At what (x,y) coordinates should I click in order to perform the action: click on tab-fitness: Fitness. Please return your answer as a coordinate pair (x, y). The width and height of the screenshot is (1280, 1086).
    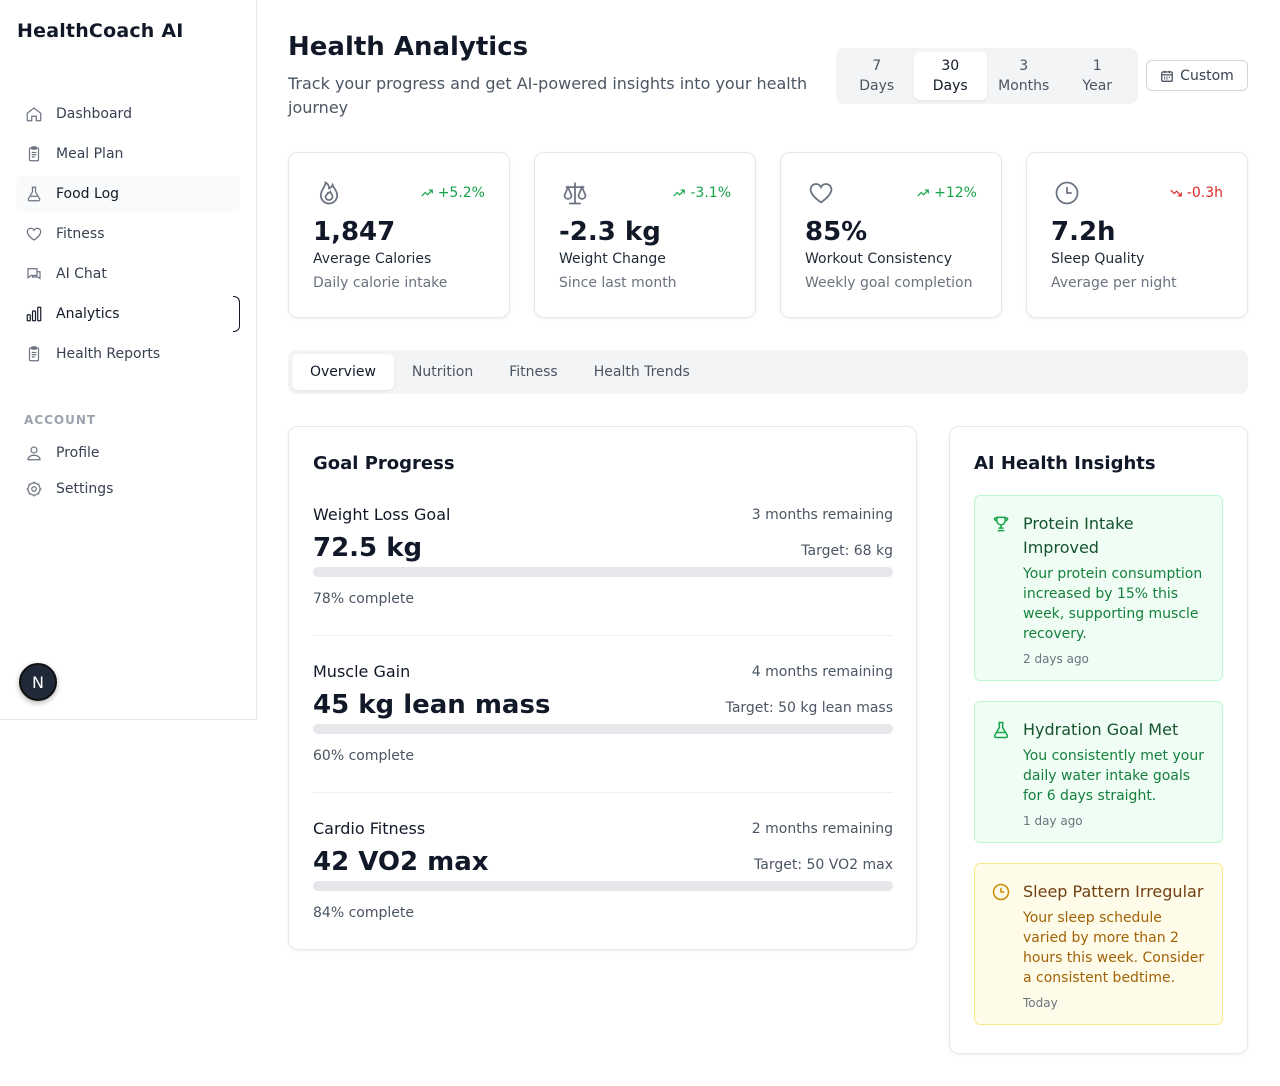
    Looking at the image, I should click on (533, 372).